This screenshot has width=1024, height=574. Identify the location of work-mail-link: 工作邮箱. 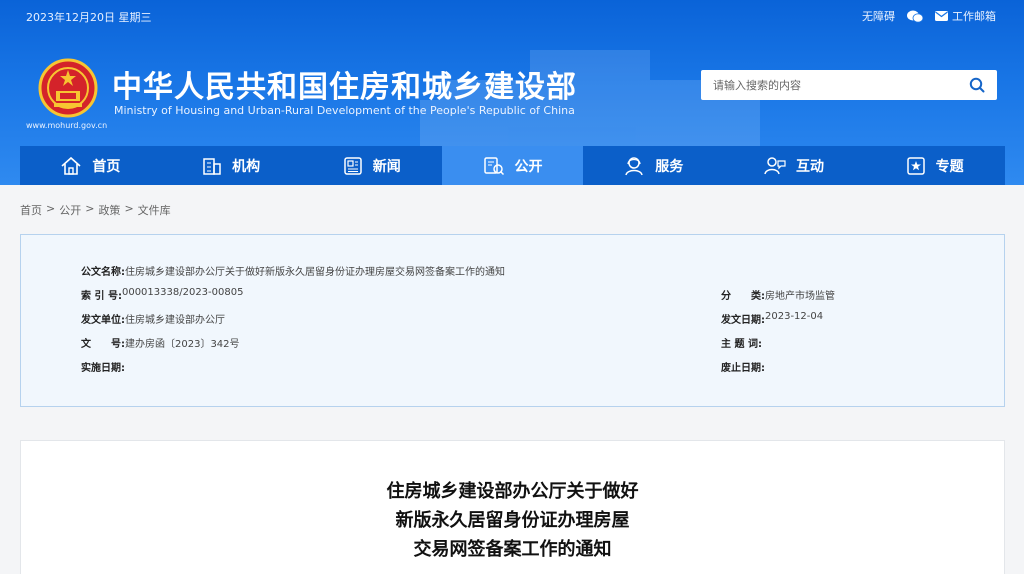
(965, 16).